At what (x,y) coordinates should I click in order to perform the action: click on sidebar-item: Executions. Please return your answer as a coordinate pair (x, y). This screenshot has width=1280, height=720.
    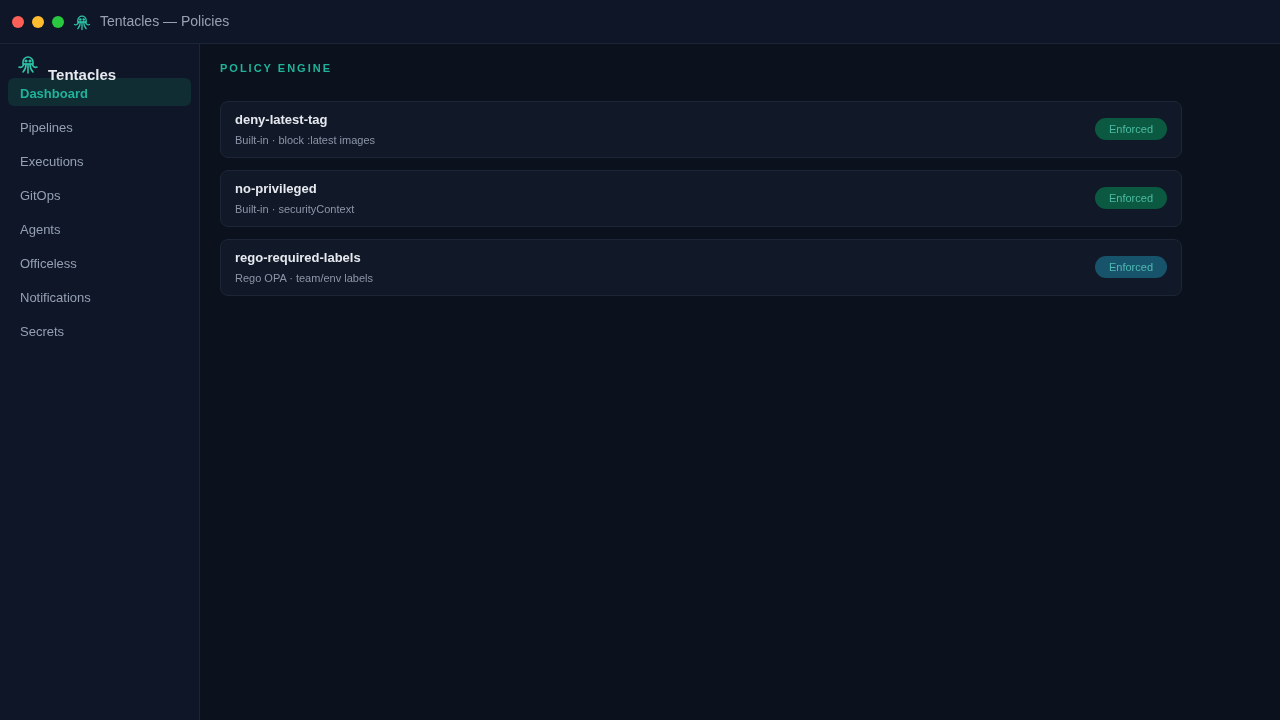
    Looking at the image, I should click on (99, 160).